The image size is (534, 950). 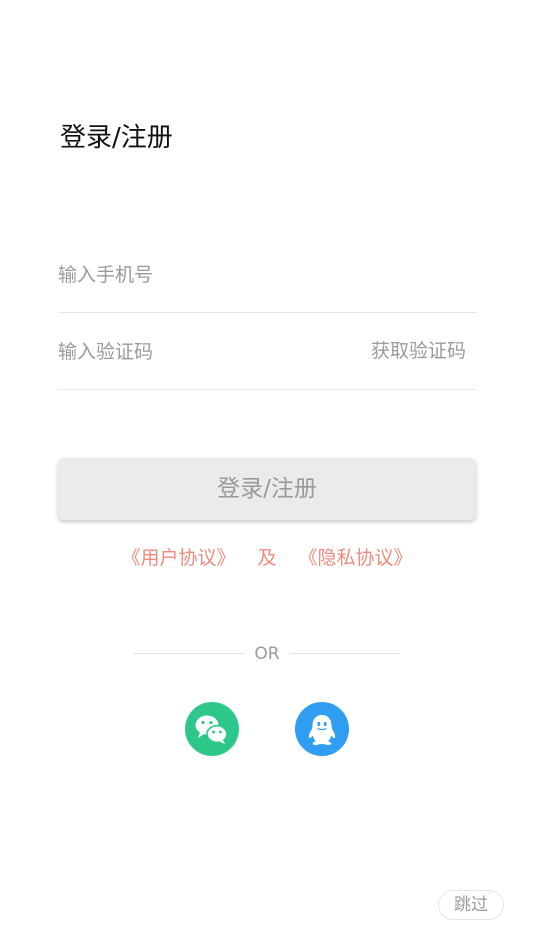 I want to click on divider-line-left, so click(x=189, y=653).